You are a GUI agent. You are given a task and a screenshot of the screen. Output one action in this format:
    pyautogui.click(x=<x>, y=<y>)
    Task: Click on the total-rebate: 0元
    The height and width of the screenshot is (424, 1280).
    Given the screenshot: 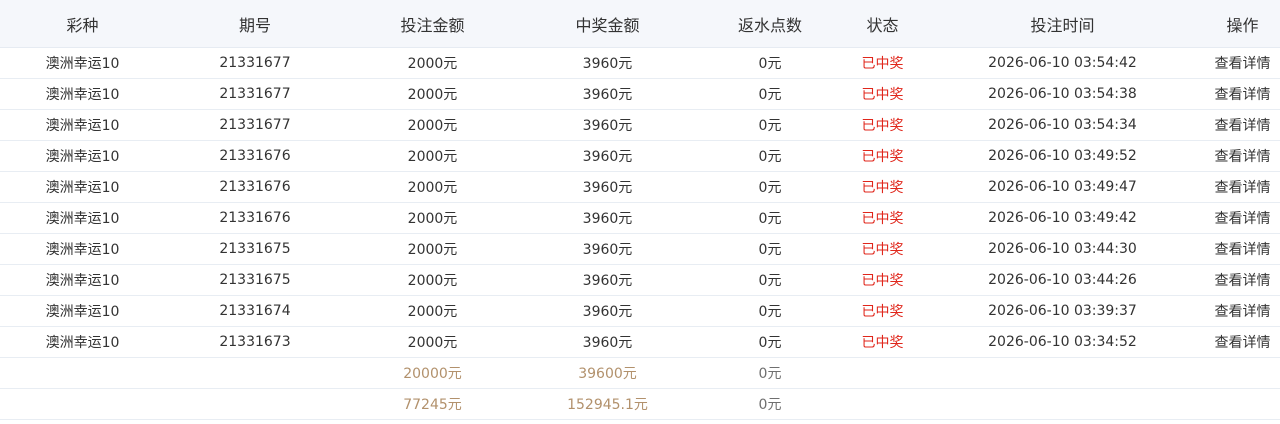 What is the action you would take?
    pyautogui.click(x=770, y=405)
    